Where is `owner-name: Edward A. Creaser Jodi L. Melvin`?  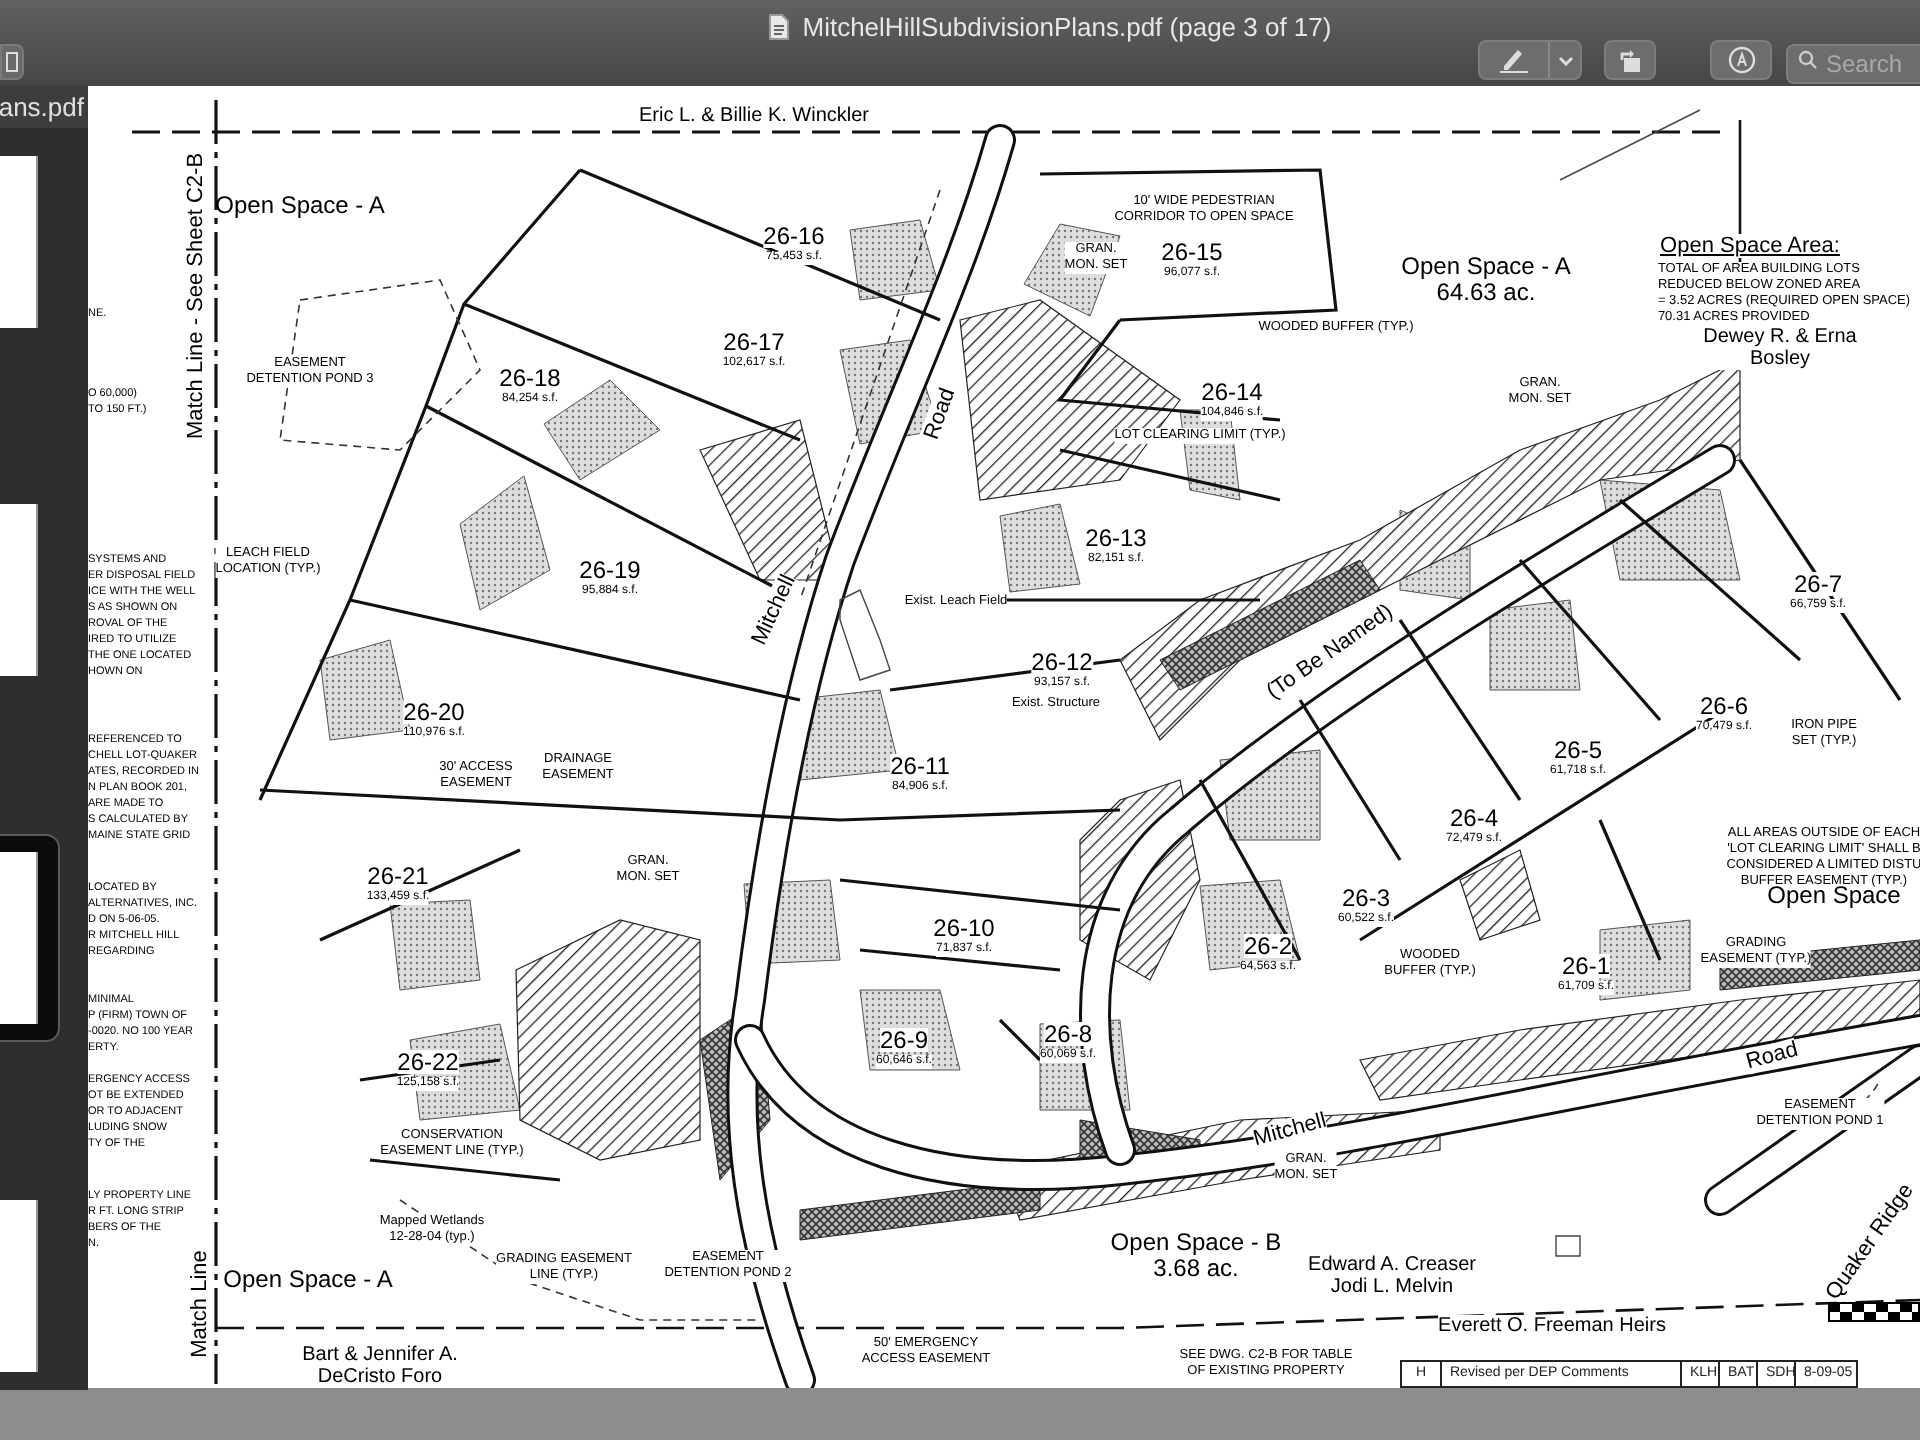 owner-name: Edward A. Creaser Jodi L. Melvin is located at coordinates (1392, 1276).